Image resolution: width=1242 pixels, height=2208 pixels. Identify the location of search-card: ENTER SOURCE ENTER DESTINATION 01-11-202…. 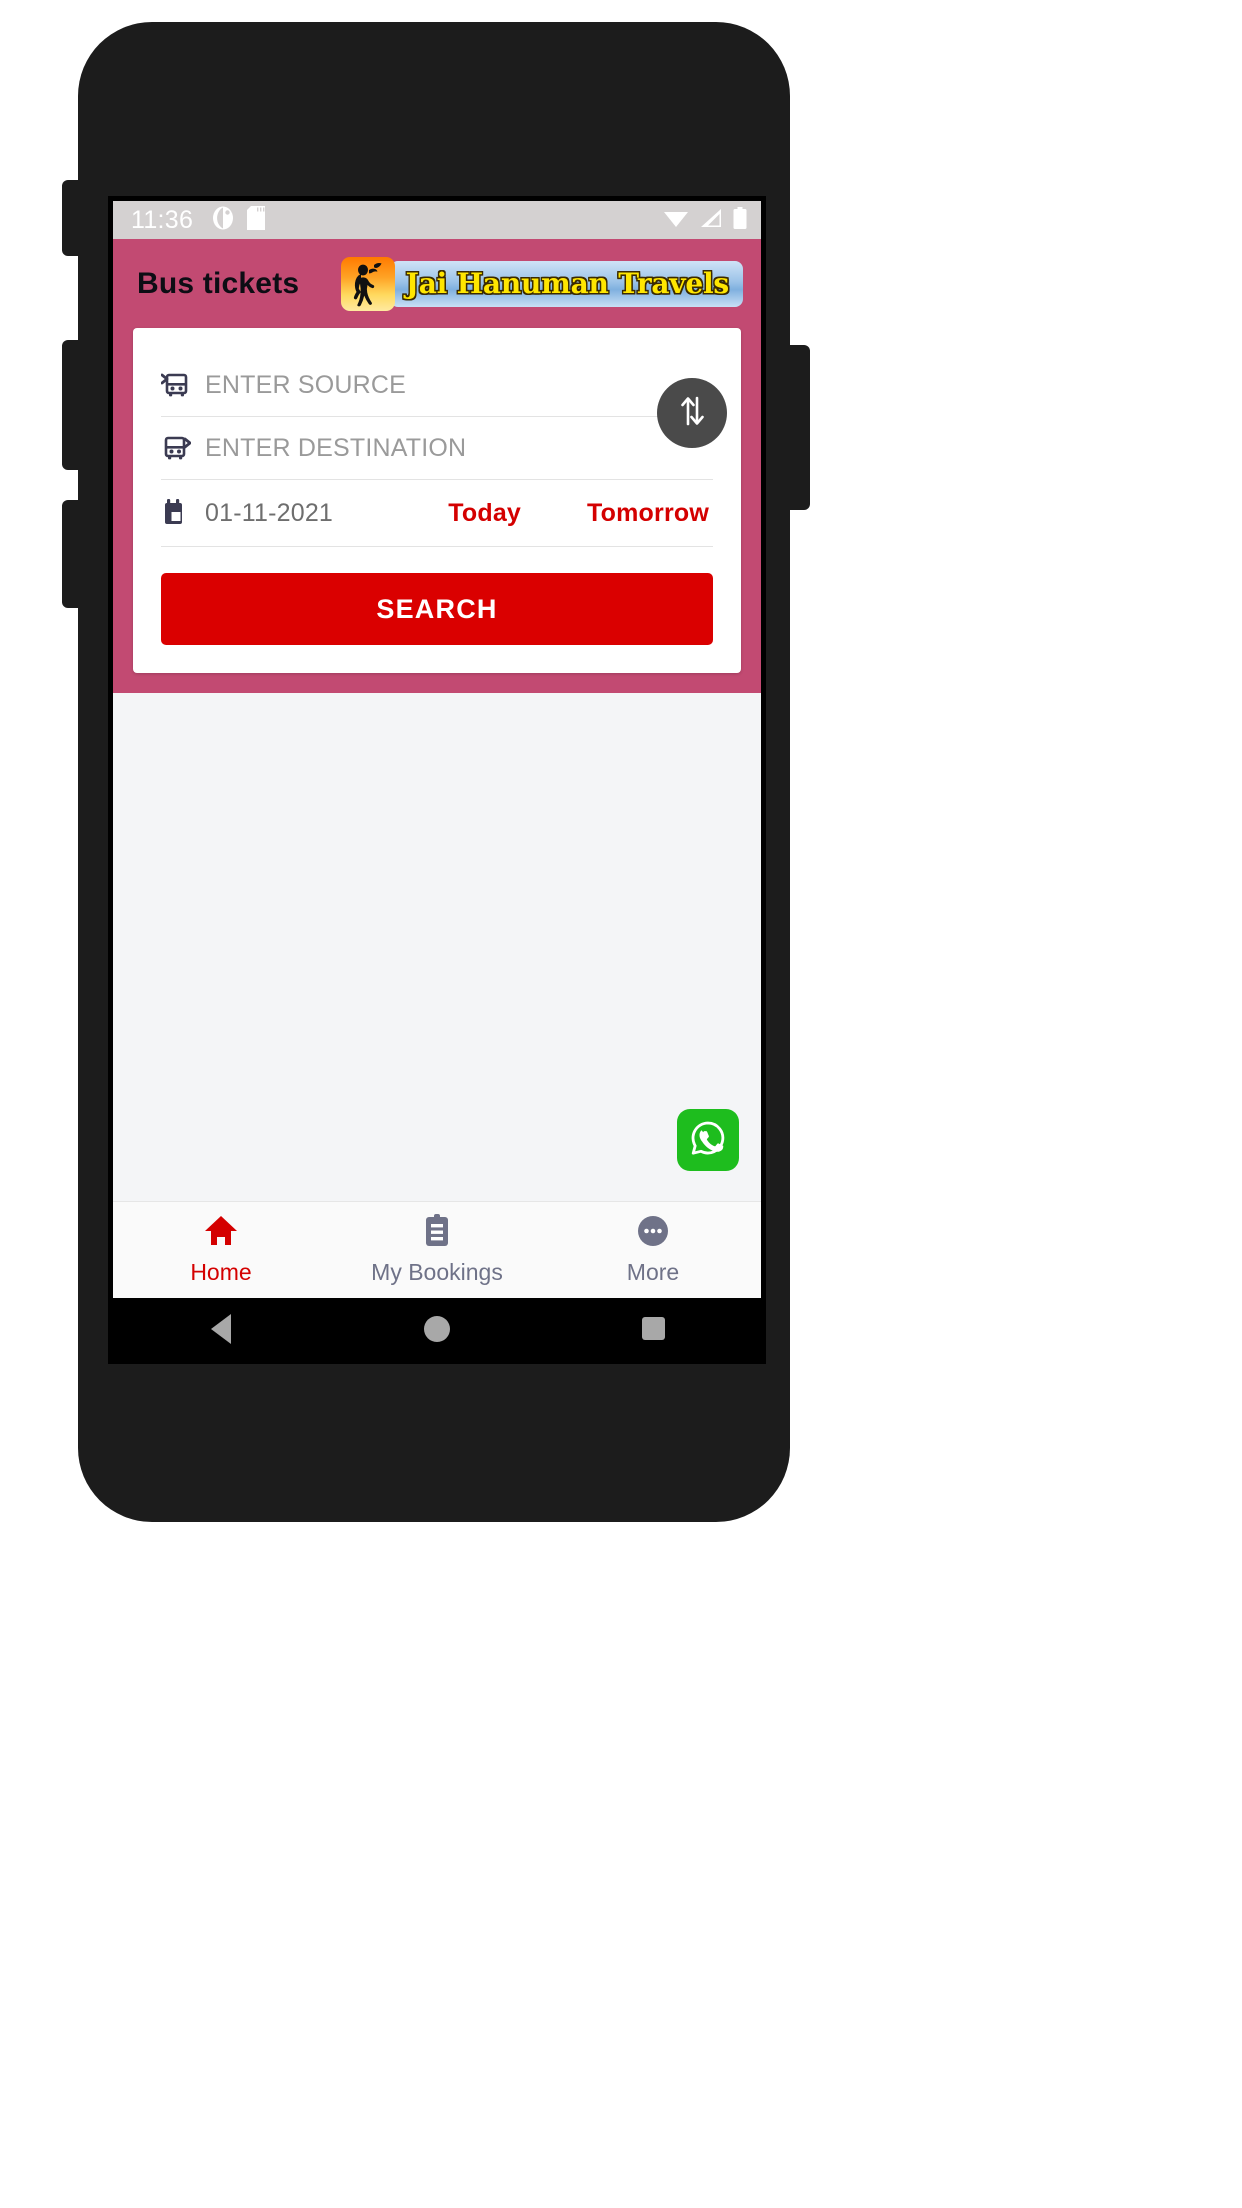
(437, 500).